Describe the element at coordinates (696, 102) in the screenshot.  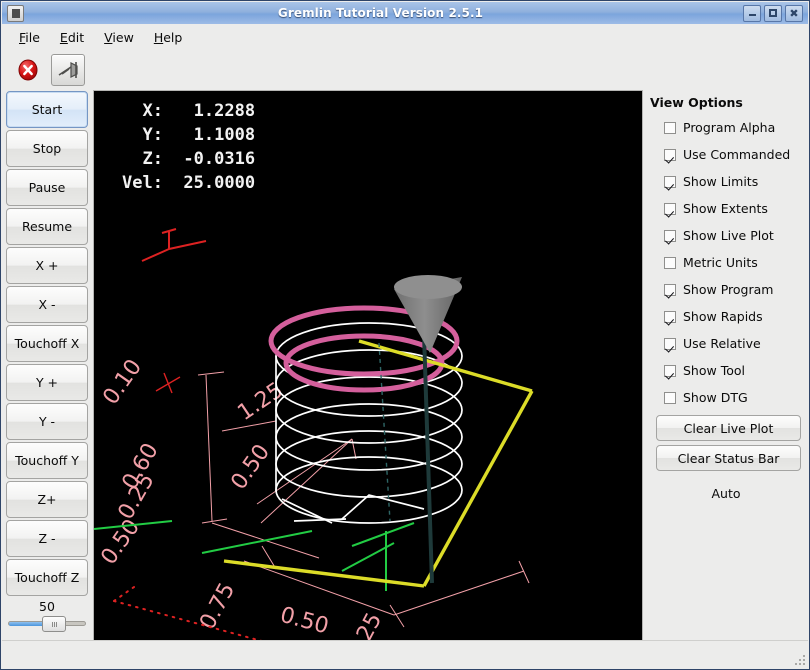
I see `view-options-title: View Options` at that location.